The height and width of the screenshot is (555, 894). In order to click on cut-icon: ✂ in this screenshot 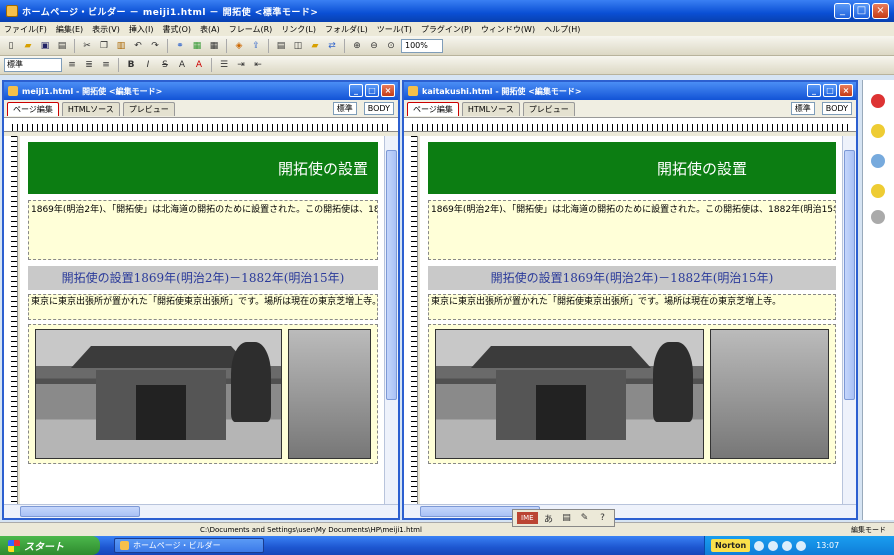, I will do `click(87, 46)`.